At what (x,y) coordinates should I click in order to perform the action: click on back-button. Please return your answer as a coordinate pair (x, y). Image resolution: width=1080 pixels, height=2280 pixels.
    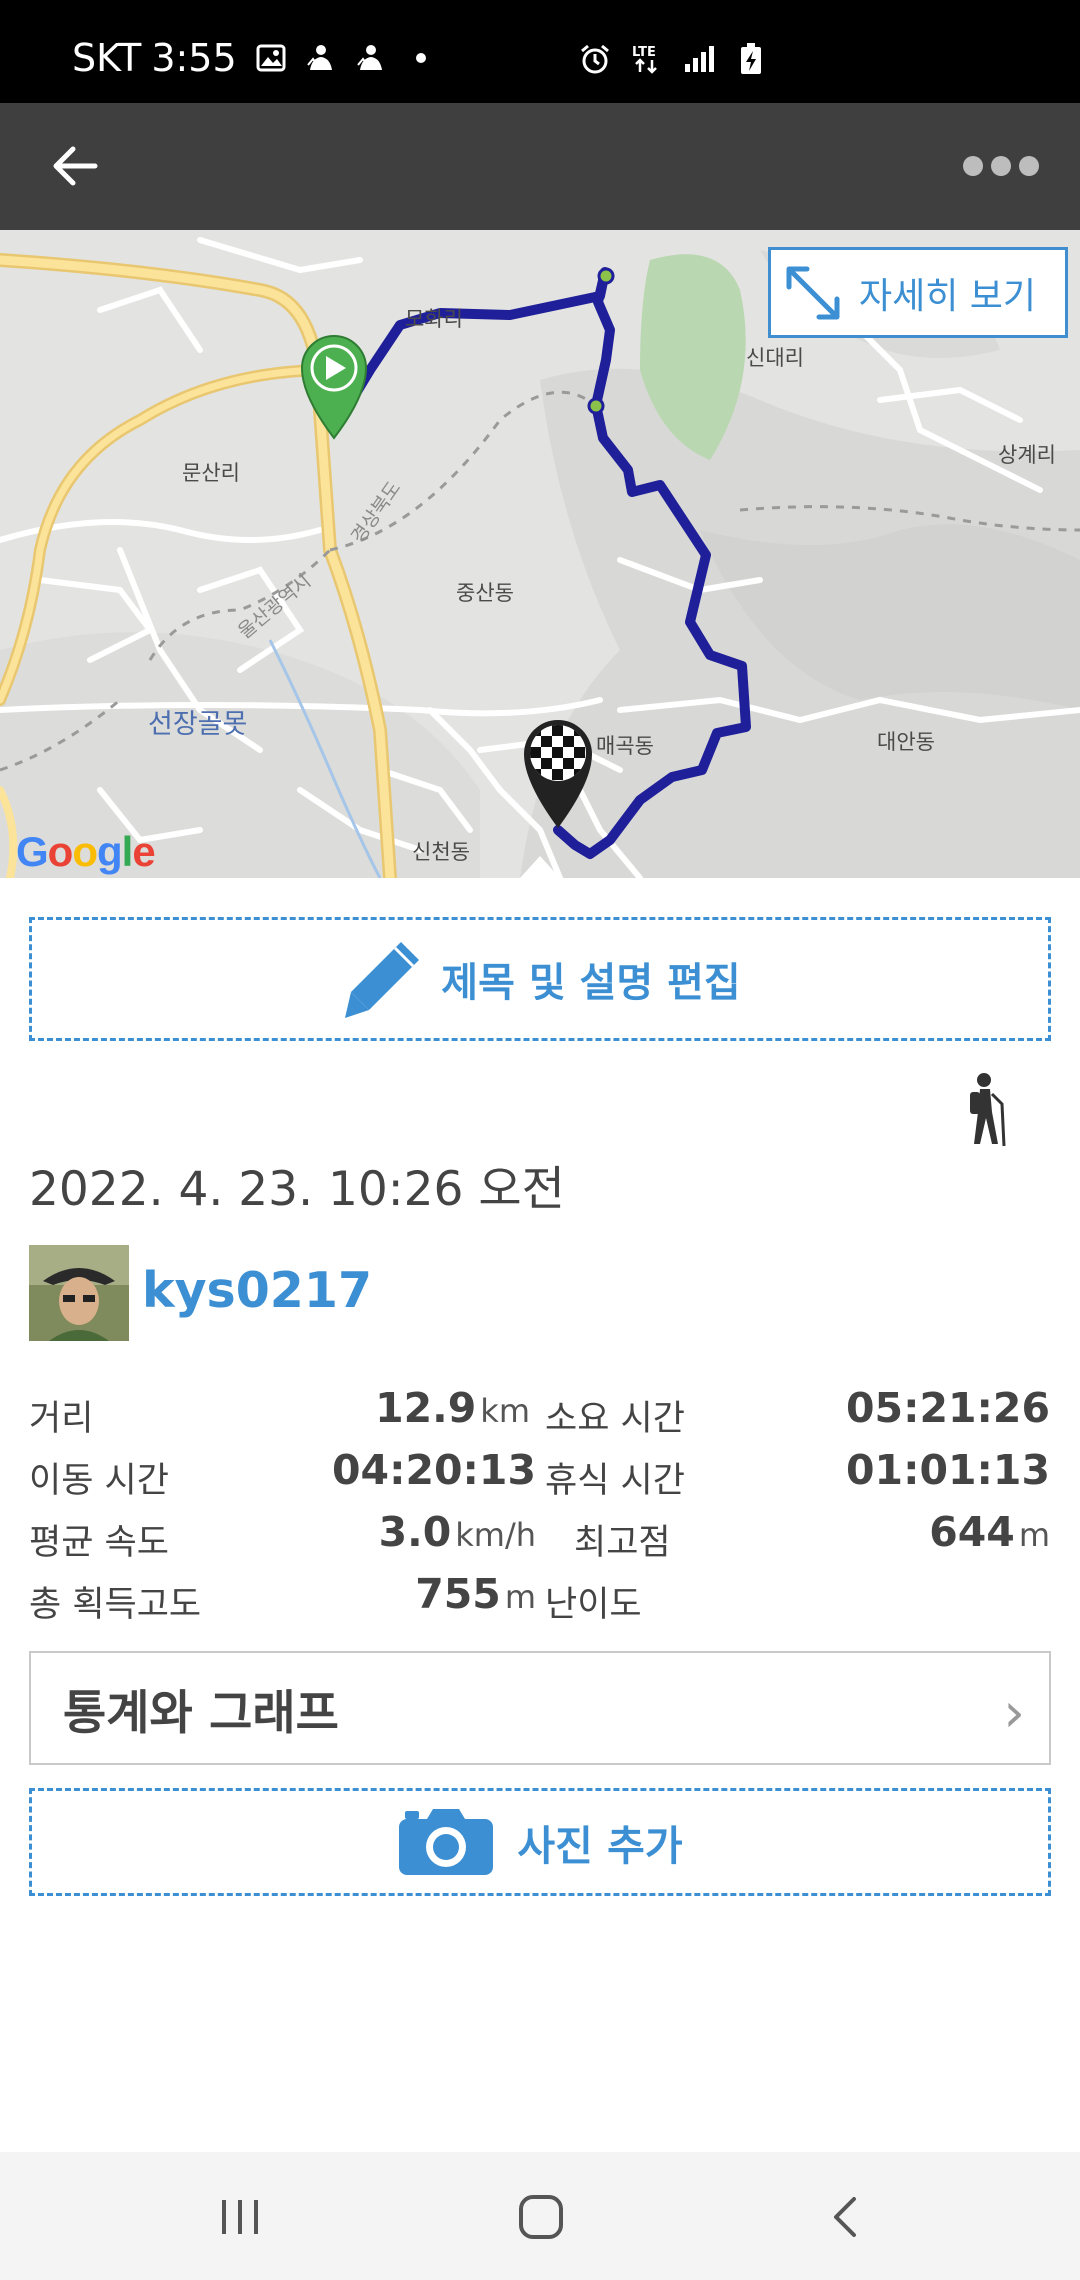
    Looking at the image, I should click on (75, 166).